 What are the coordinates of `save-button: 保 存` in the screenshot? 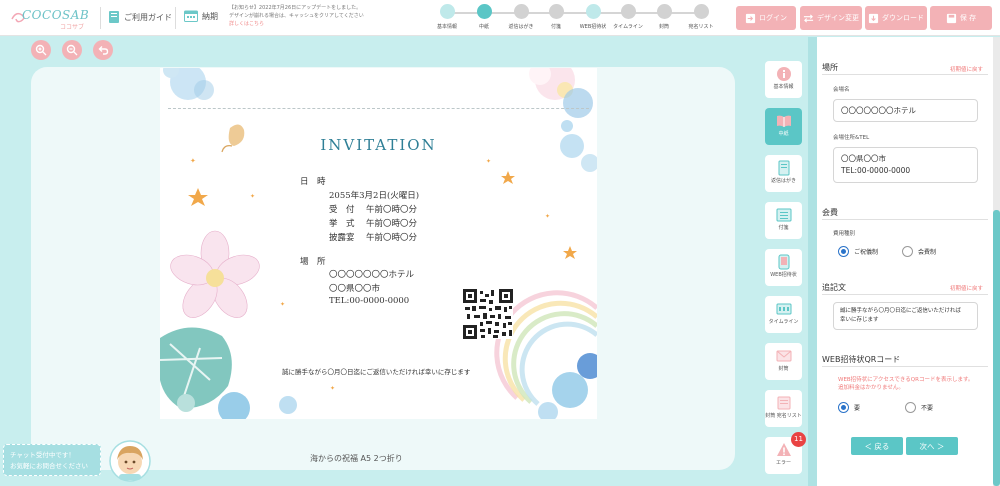 It's located at (961, 18).